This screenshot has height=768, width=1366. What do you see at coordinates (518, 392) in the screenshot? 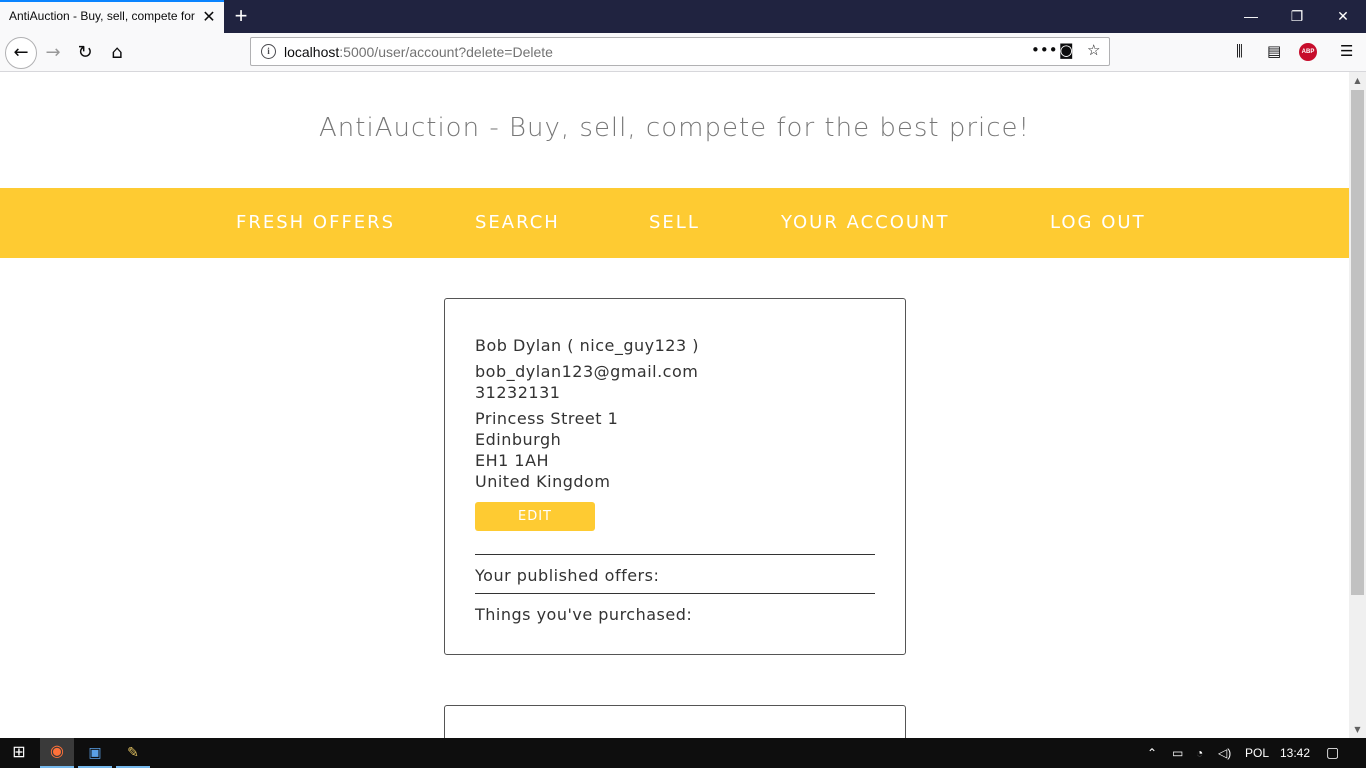
I see `user-phone: 31232131` at bounding box center [518, 392].